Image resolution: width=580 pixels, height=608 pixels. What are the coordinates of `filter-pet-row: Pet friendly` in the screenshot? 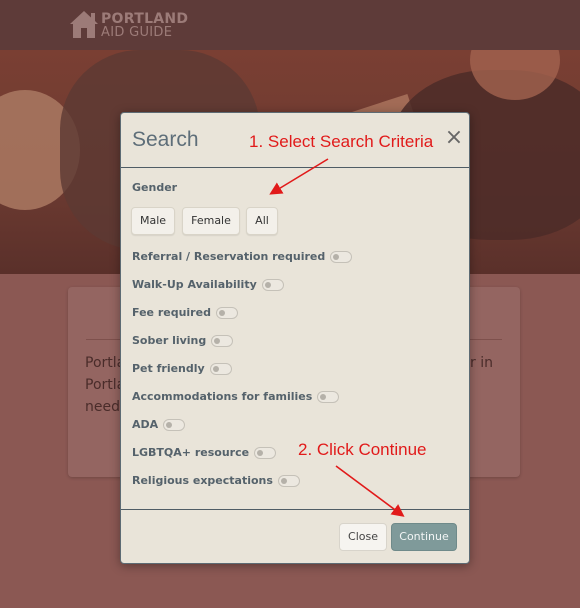 It's located at (182, 366).